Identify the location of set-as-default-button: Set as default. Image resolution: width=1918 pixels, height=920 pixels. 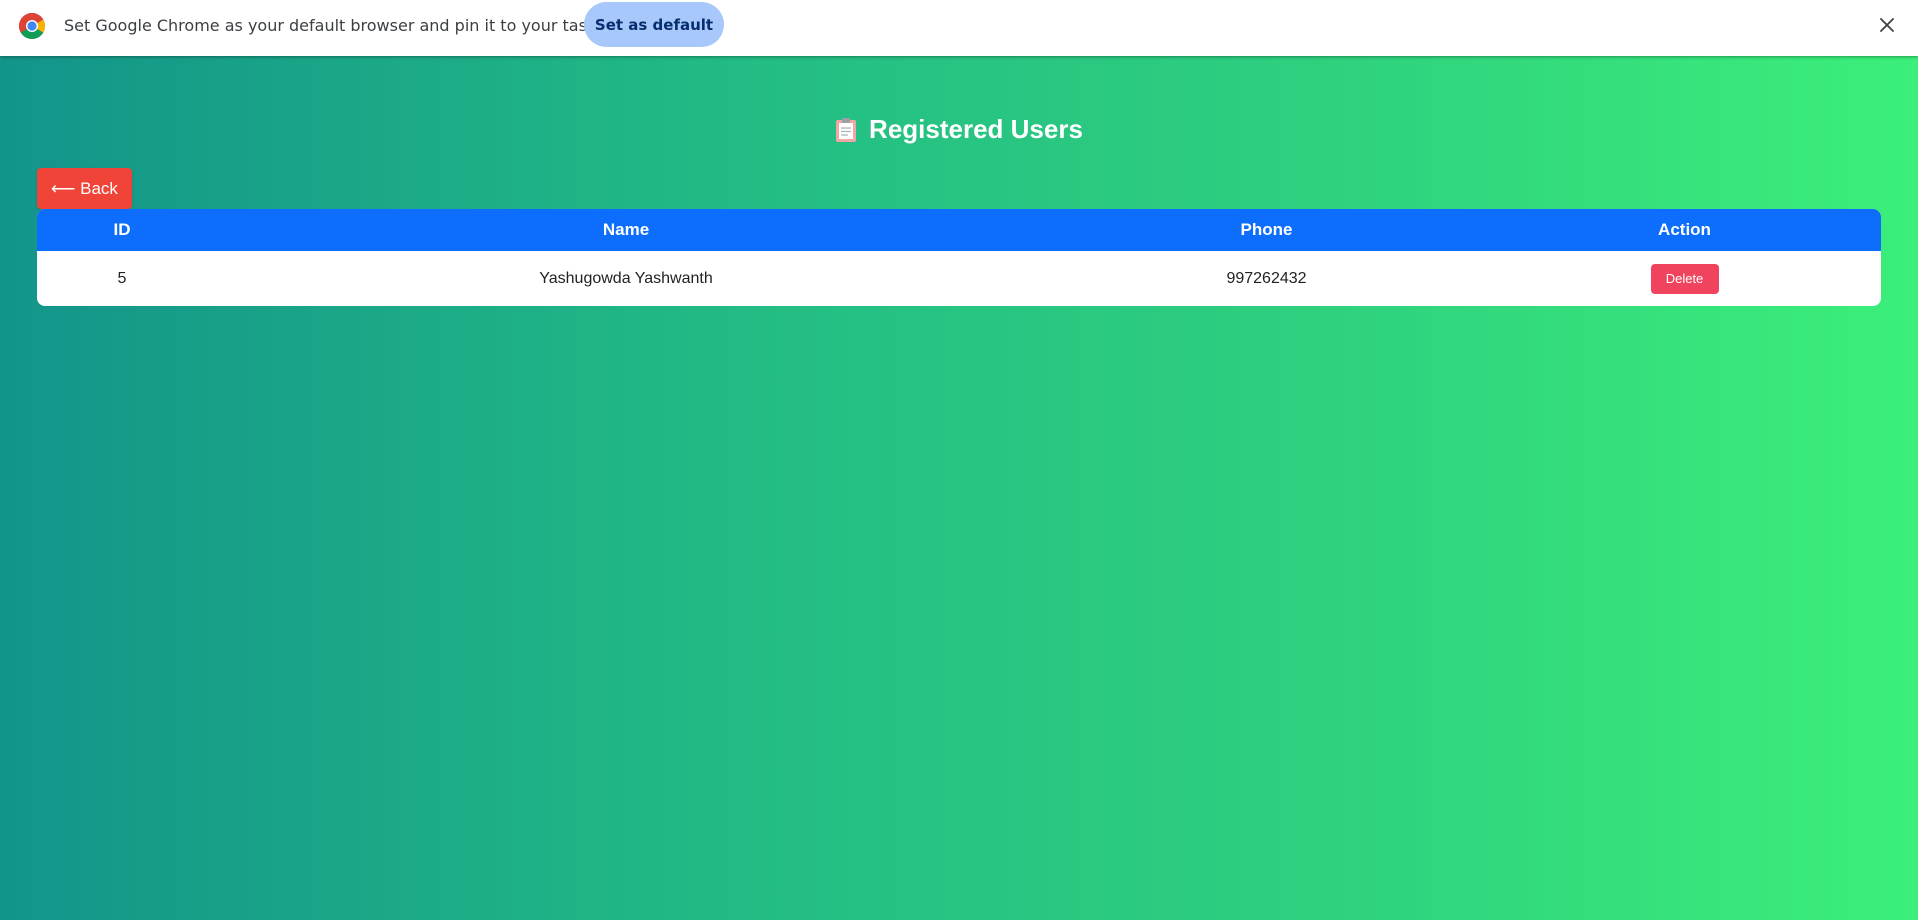
(654, 24).